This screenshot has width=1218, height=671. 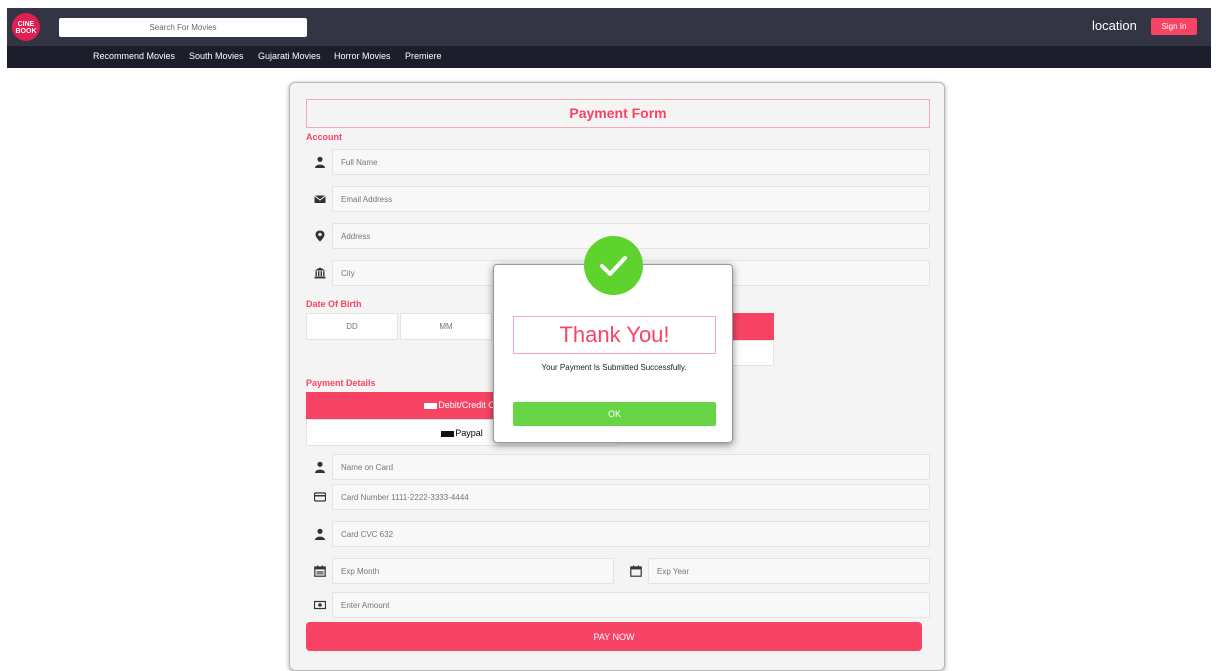 I want to click on card-number-row, so click(x=618, y=497).